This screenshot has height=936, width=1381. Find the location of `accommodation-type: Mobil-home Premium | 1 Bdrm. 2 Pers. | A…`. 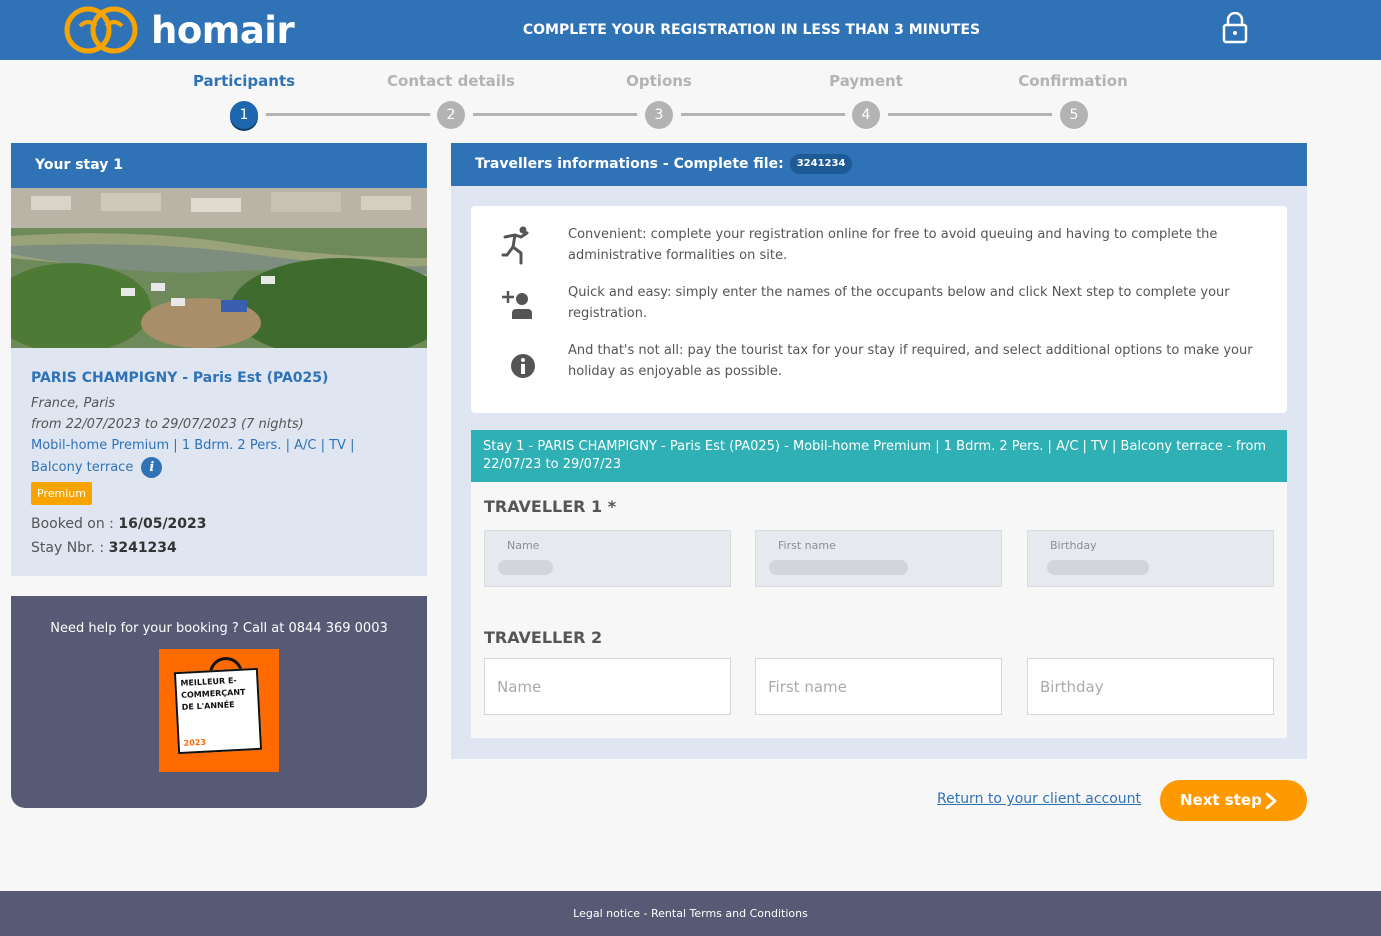

accommodation-type: Mobil-home Premium | 1 Bdrm. 2 Pers. | A… is located at coordinates (219, 446).